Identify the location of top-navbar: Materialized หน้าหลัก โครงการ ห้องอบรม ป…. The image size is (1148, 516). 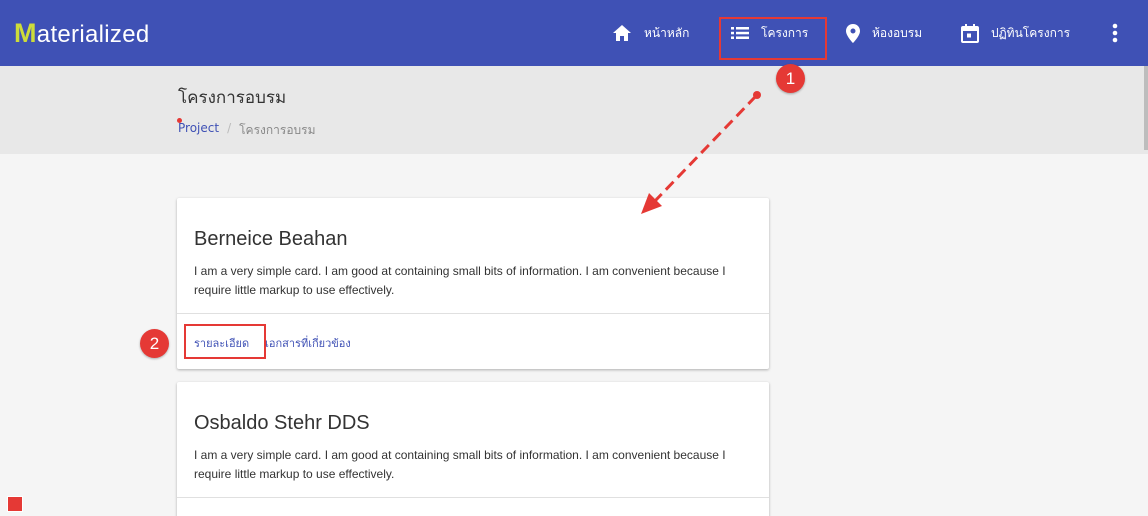
(574, 33).